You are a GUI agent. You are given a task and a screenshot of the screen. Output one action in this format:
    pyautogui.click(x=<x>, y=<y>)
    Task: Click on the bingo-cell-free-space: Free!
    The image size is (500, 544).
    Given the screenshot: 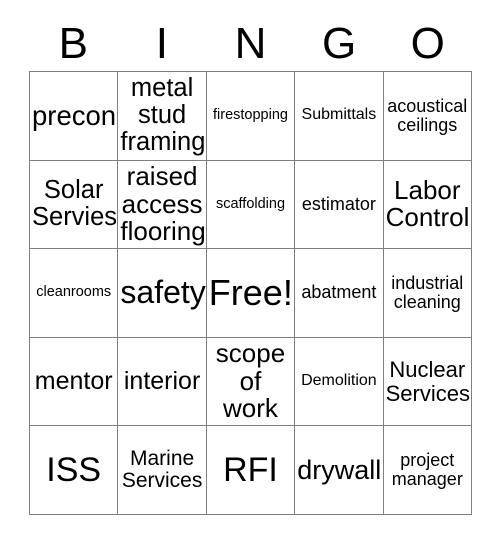 What is the action you would take?
    pyautogui.click(x=251, y=293)
    